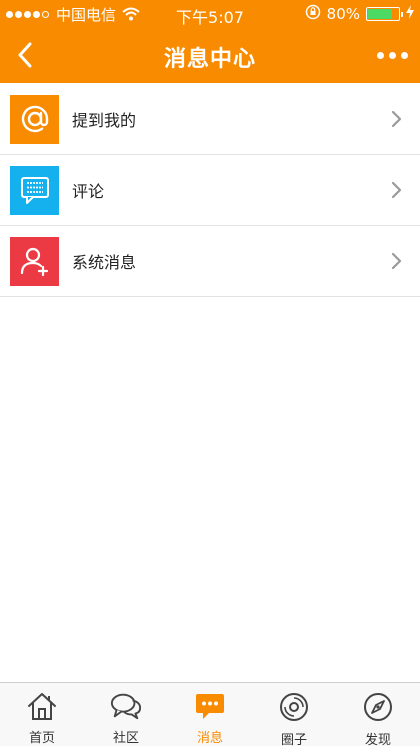 Image resolution: width=420 pixels, height=746 pixels. What do you see at coordinates (380, 55) in the screenshot?
I see `more-dots-icon` at bounding box center [380, 55].